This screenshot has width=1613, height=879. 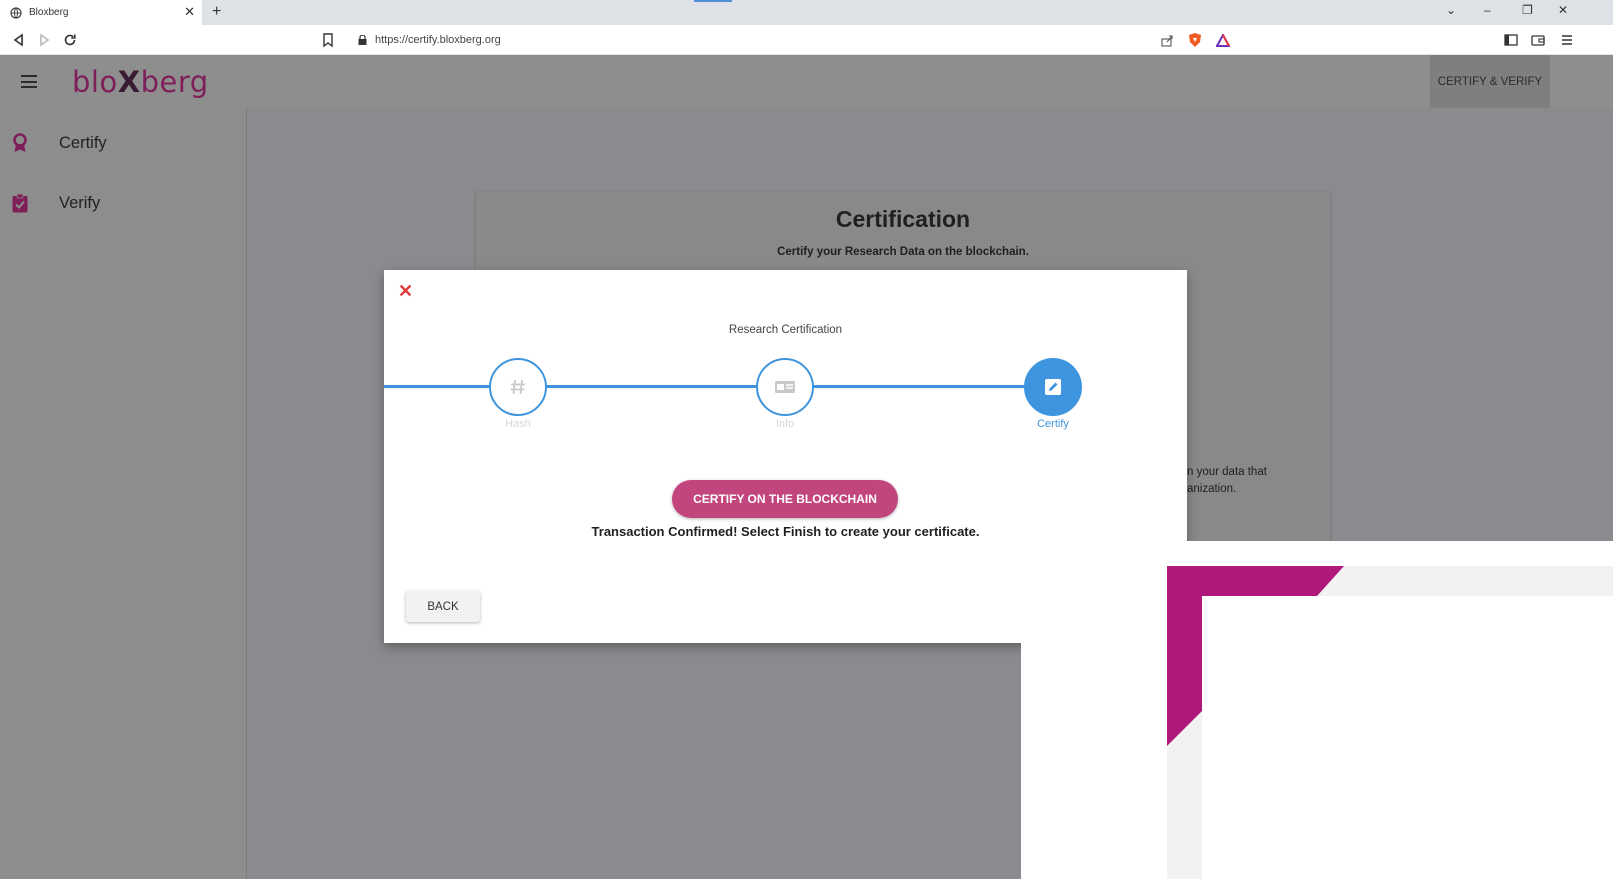 I want to click on edit-icon, so click(x=1053, y=387).